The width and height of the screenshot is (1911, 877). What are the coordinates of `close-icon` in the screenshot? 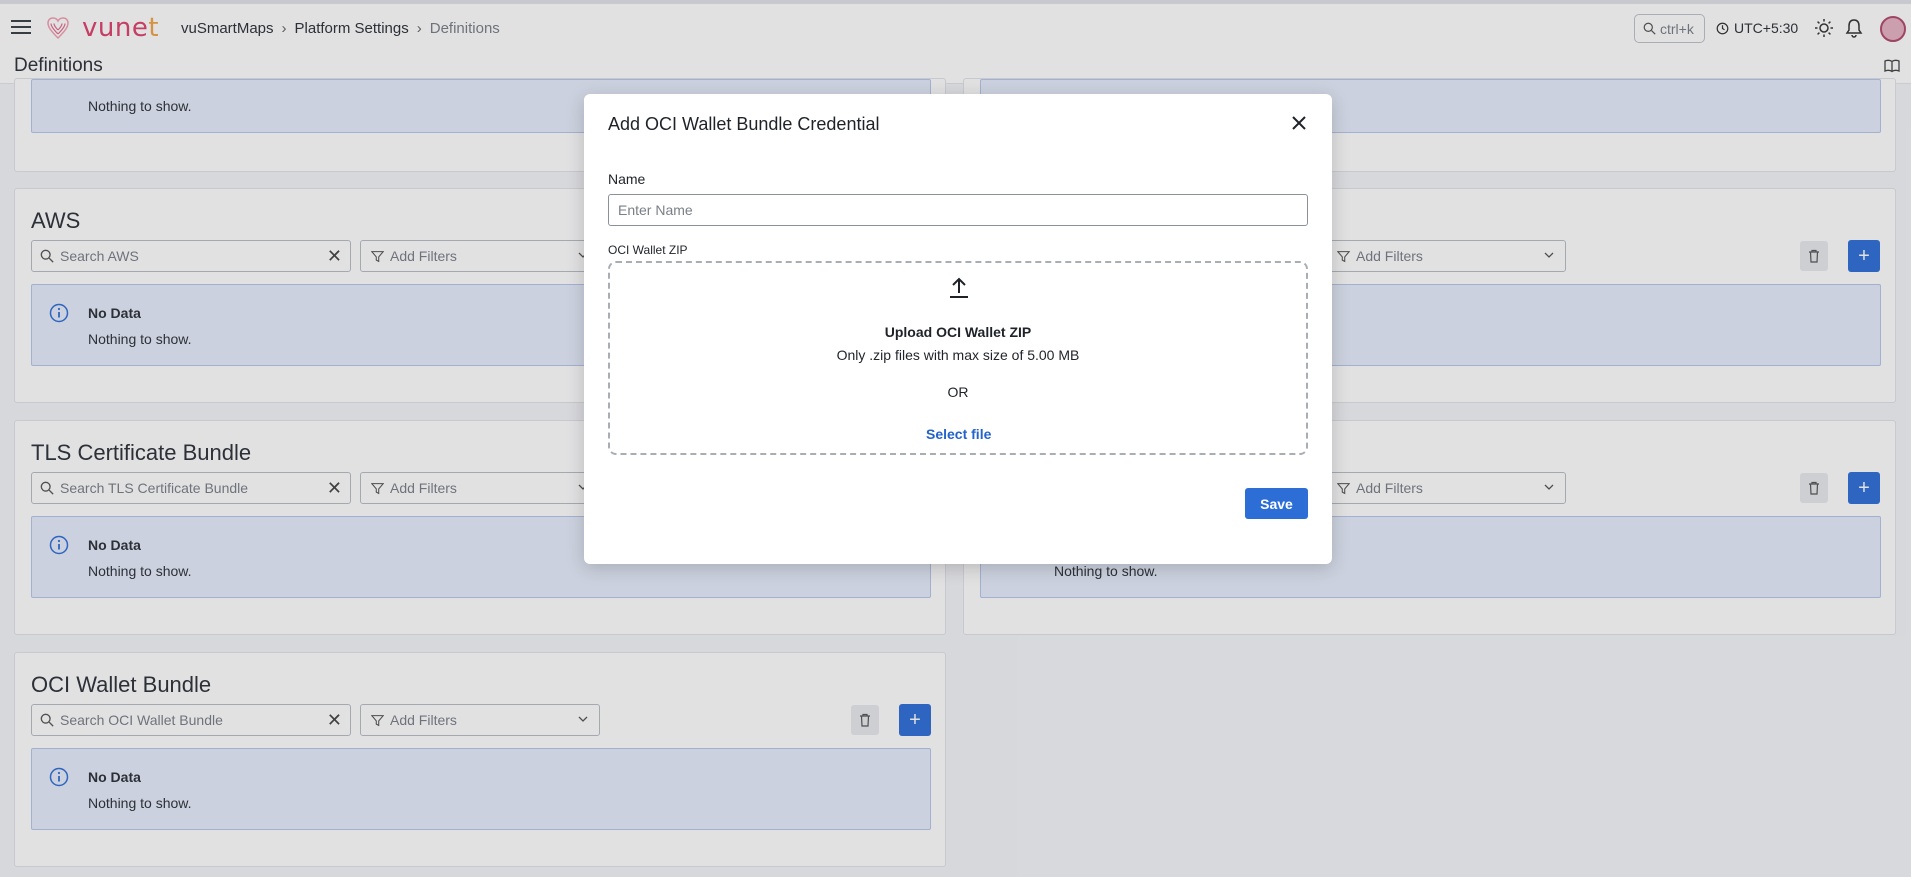 It's located at (1299, 123).